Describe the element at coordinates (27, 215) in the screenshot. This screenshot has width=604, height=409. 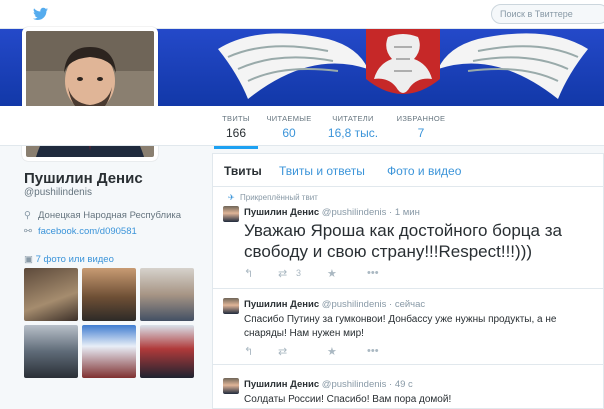
I see `location-pin-icon: ⚲` at that location.